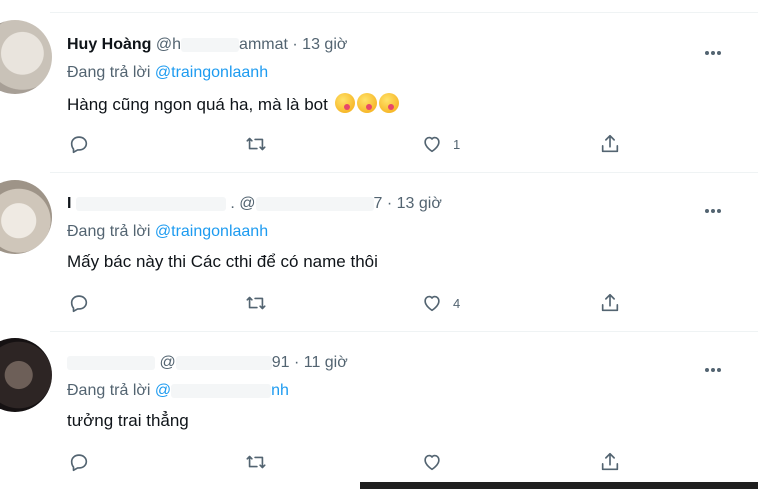  What do you see at coordinates (347, 144) in the screenshot?
I see `tweet-actions: 1` at bounding box center [347, 144].